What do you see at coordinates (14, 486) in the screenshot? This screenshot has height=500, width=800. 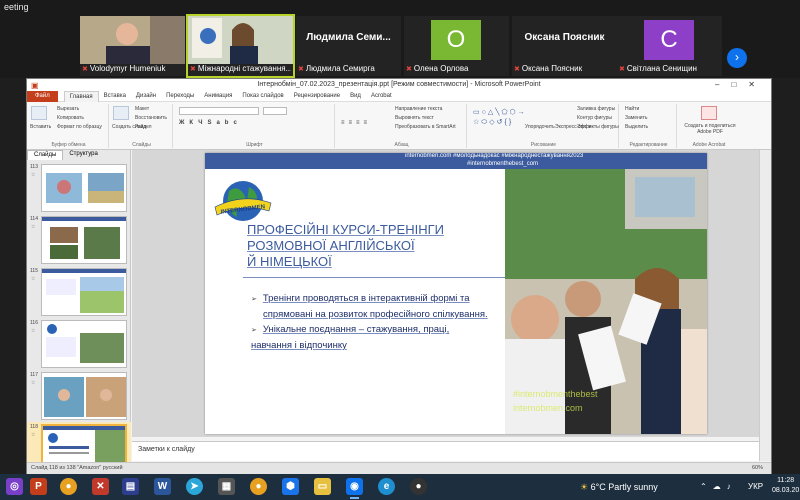 I see `app-icon: ◎` at bounding box center [14, 486].